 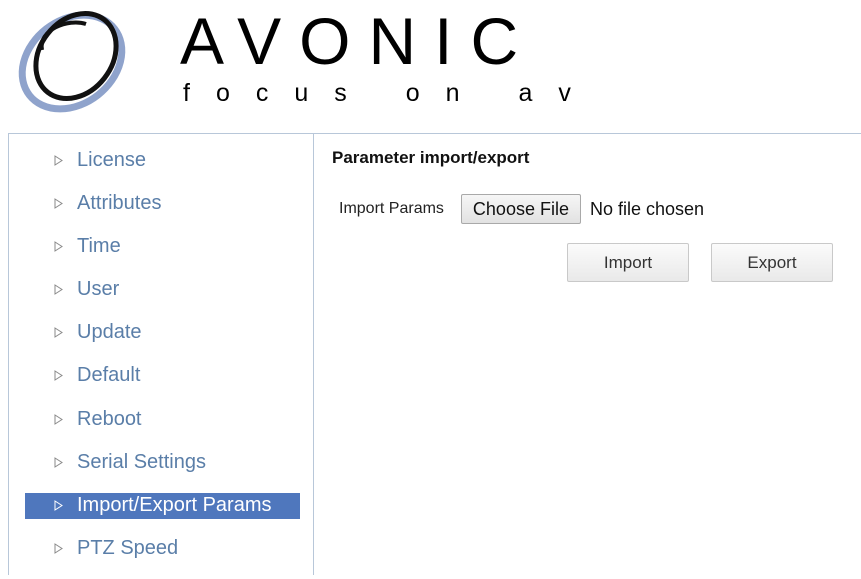 What do you see at coordinates (111, 159) in the screenshot?
I see `sidebar-item-label: License` at bounding box center [111, 159].